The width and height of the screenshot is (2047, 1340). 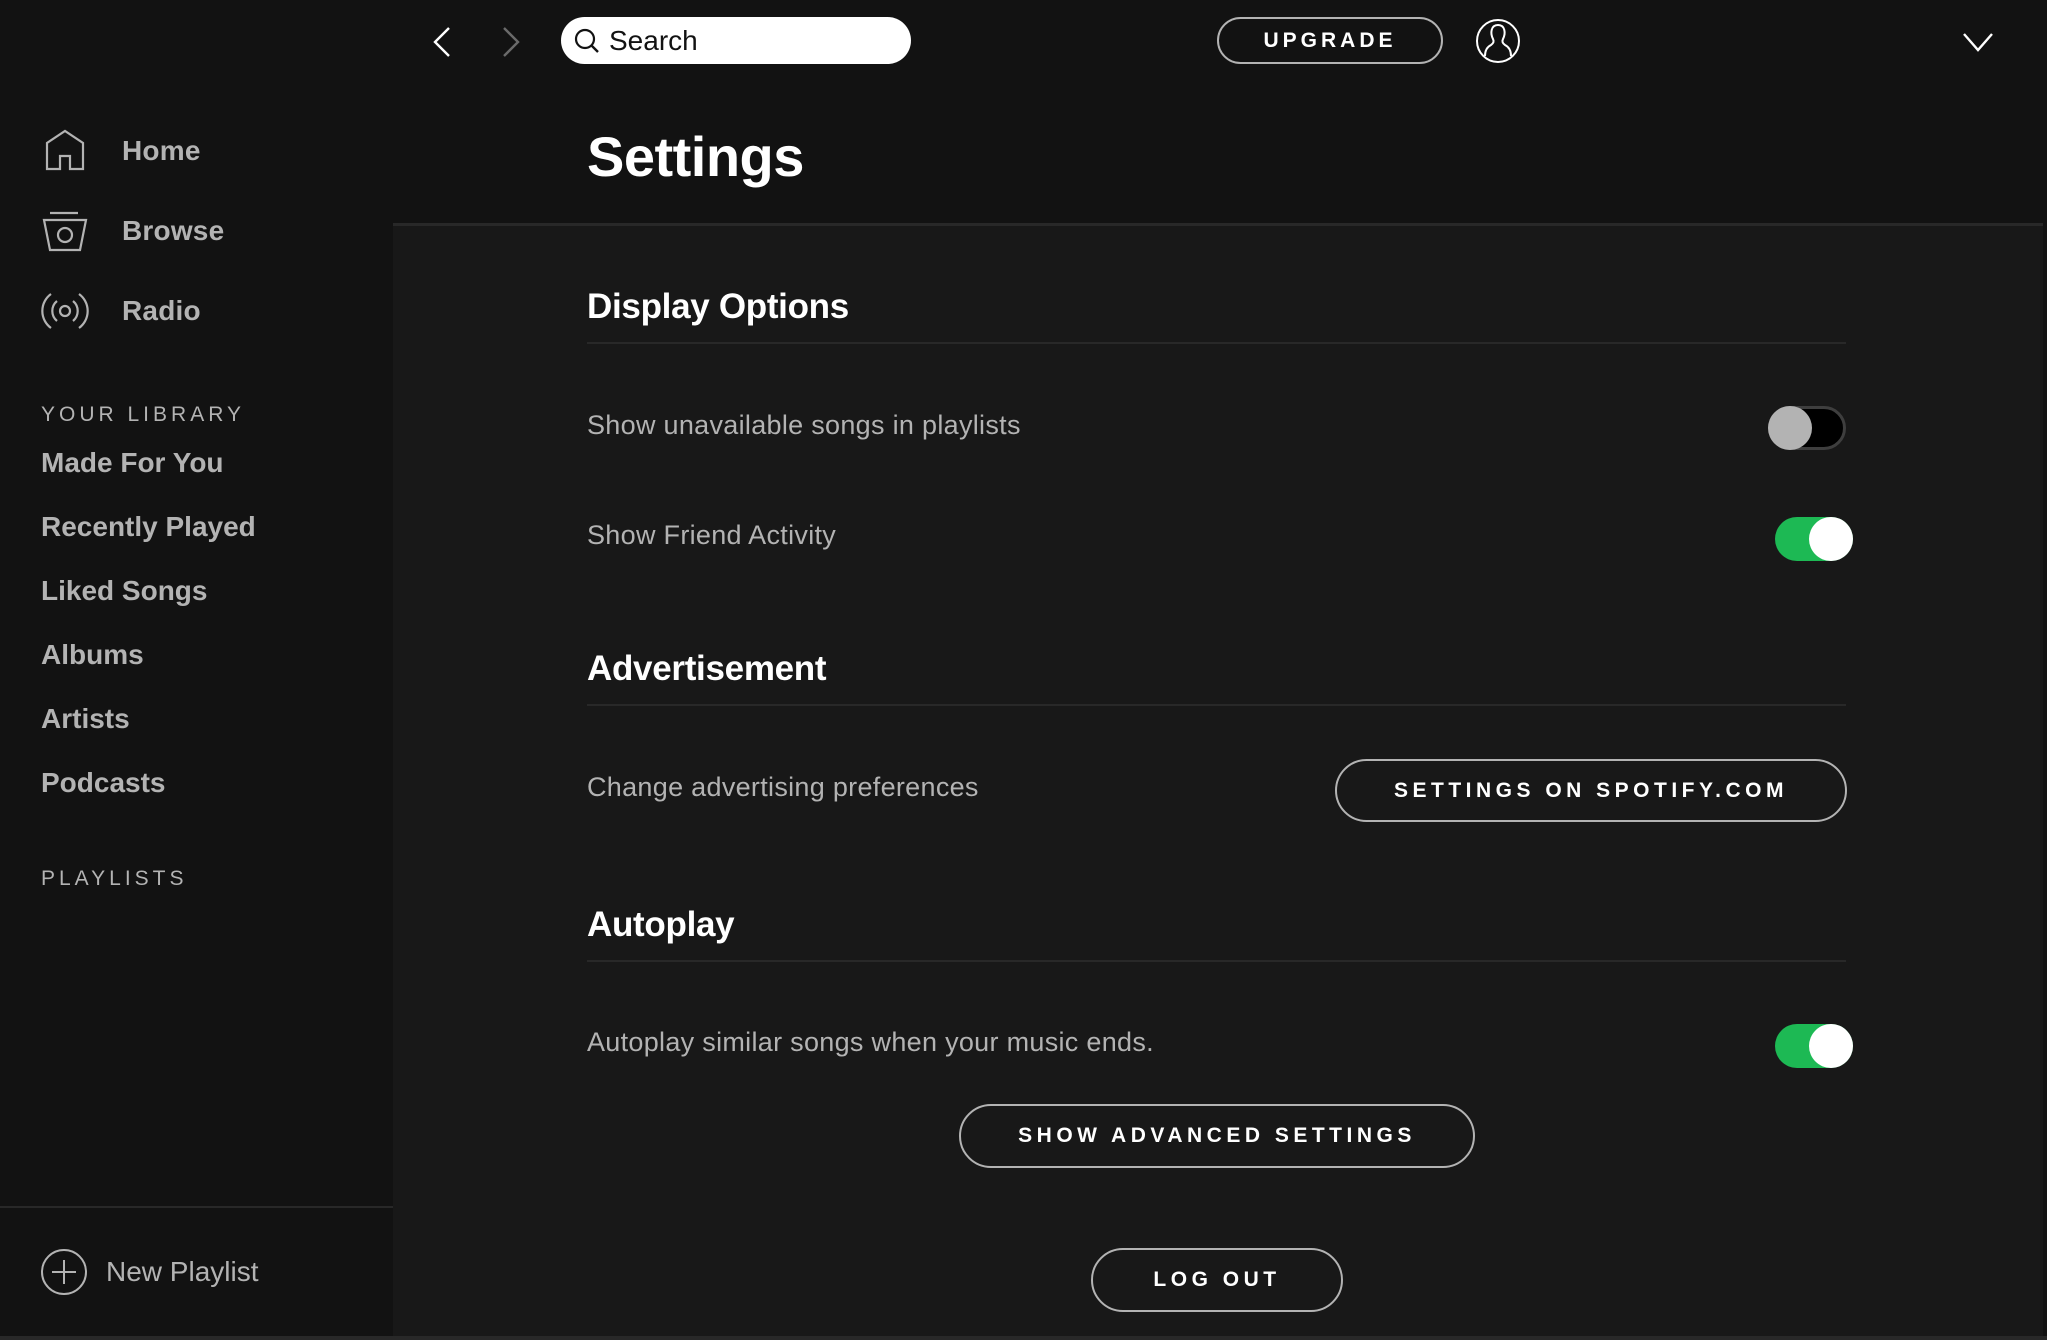 What do you see at coordinates (1023, 1338) in the screenshot?
I see `bottom-border` at bounding box center [1023, 1338].